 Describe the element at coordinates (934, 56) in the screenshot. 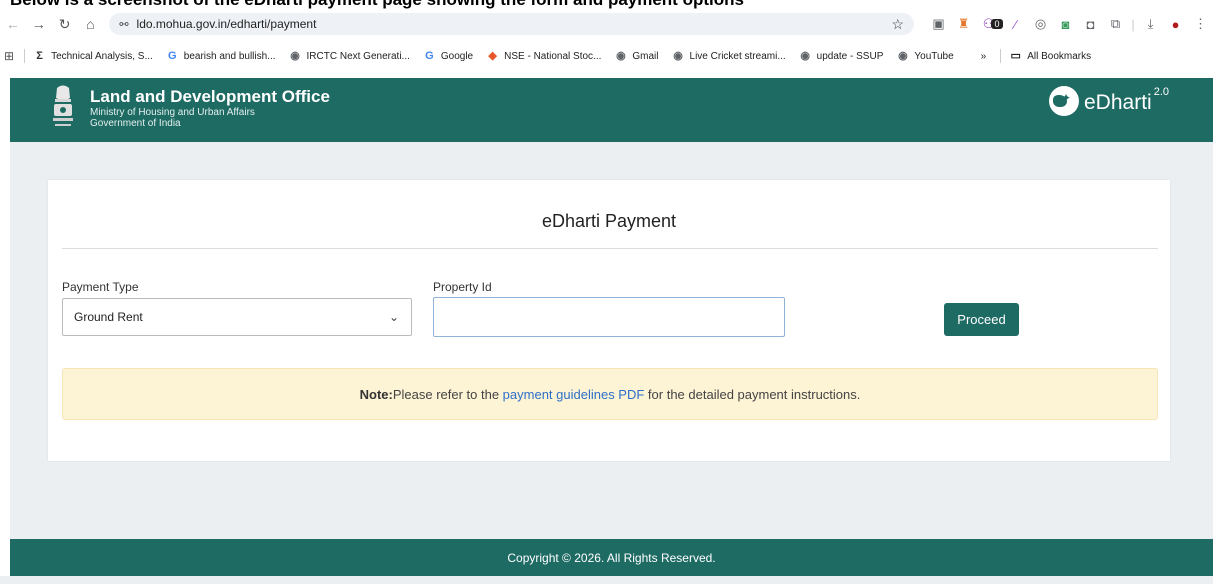

I see `bookmark-label: YouTube` at that location.